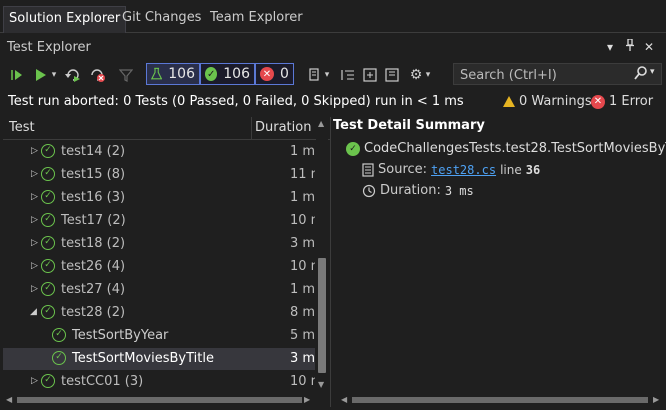 The width and height of the screenshot is (666, 410). What do you see at coordinates (315, 75) in the screenshot?
I see `playlist-icon` at bounding box center [315, 75].